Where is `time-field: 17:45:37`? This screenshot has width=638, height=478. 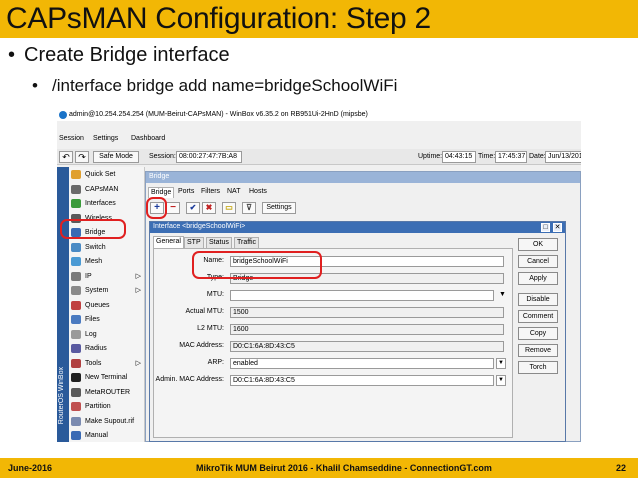
time-field: 17:45:37 is located at coordinates (511, 157).